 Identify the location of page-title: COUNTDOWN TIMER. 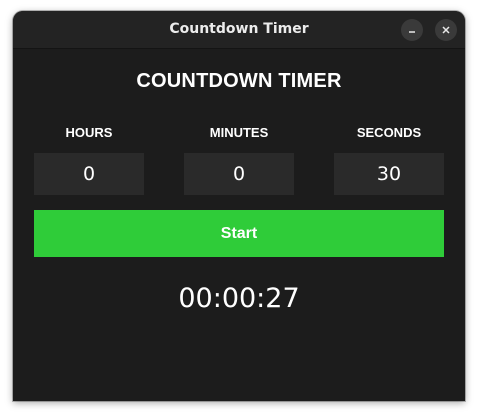
(239, 81).